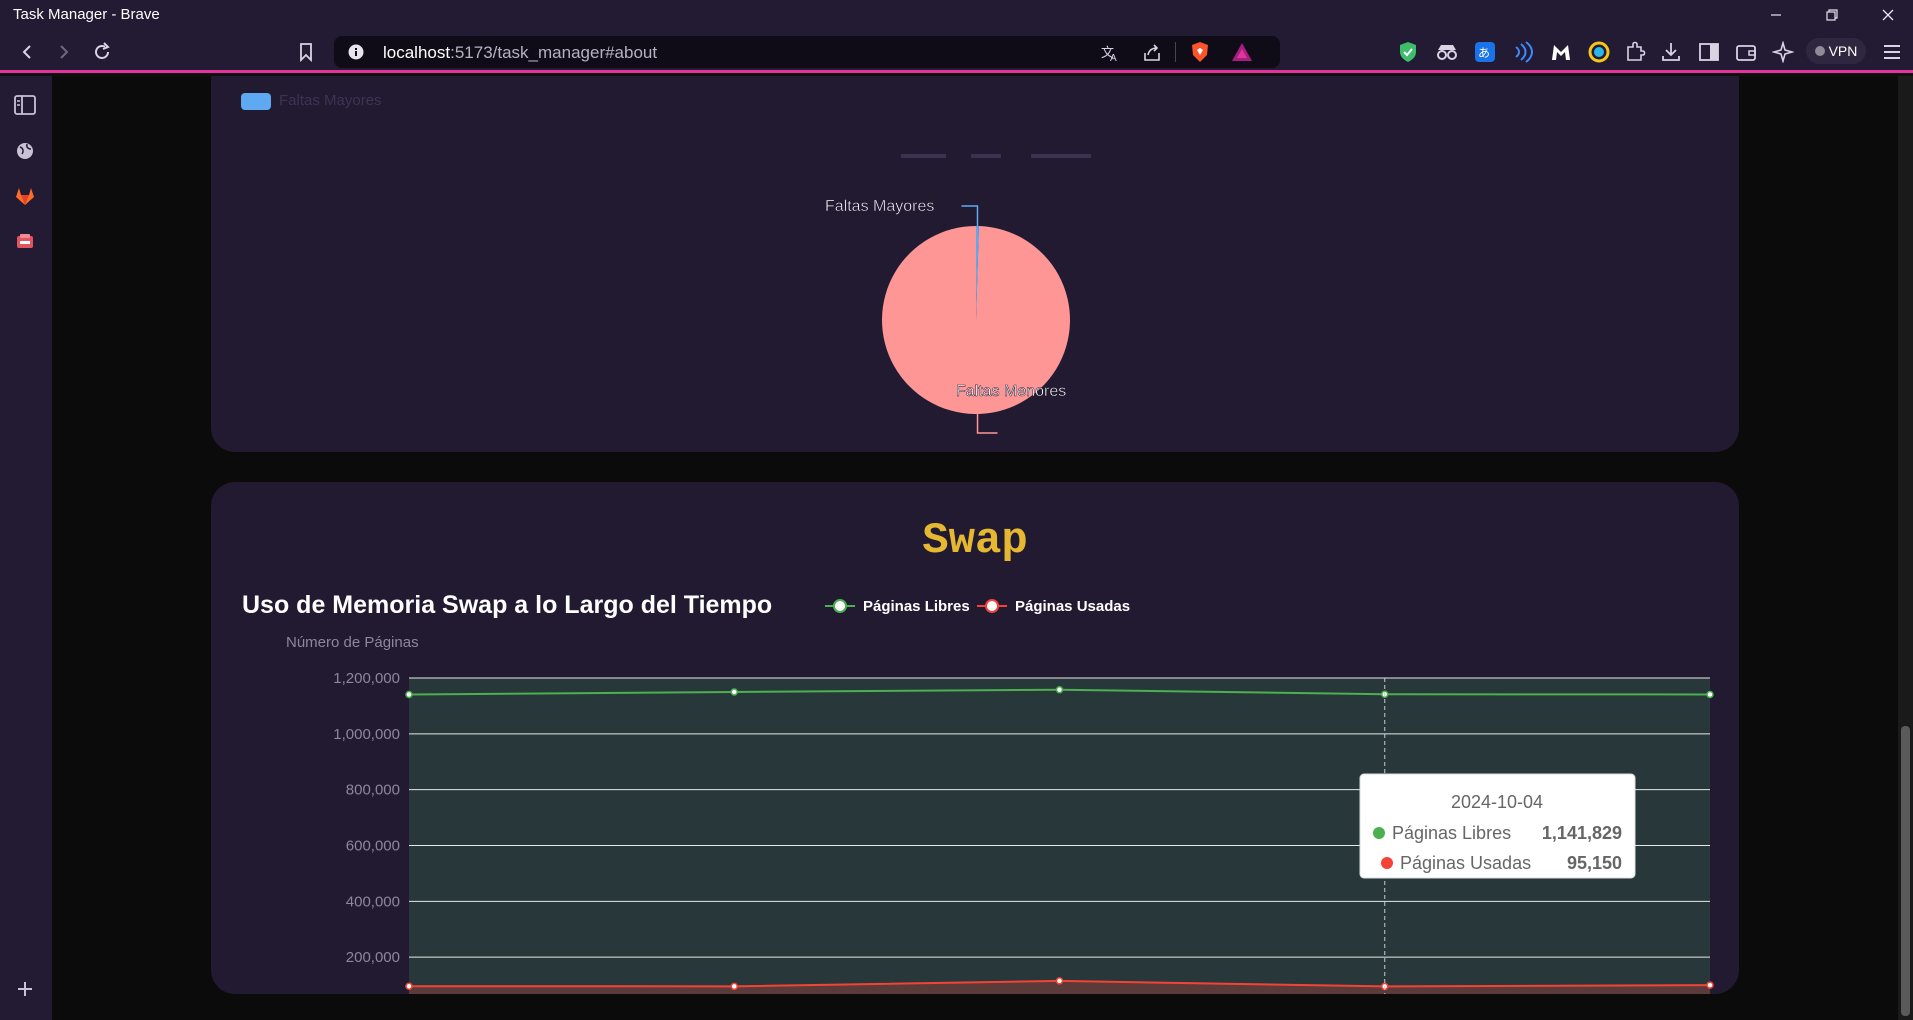 This screenshot has height=1020, width=1913. I want to click on translate-icon: 文A, so click(1110, 53).